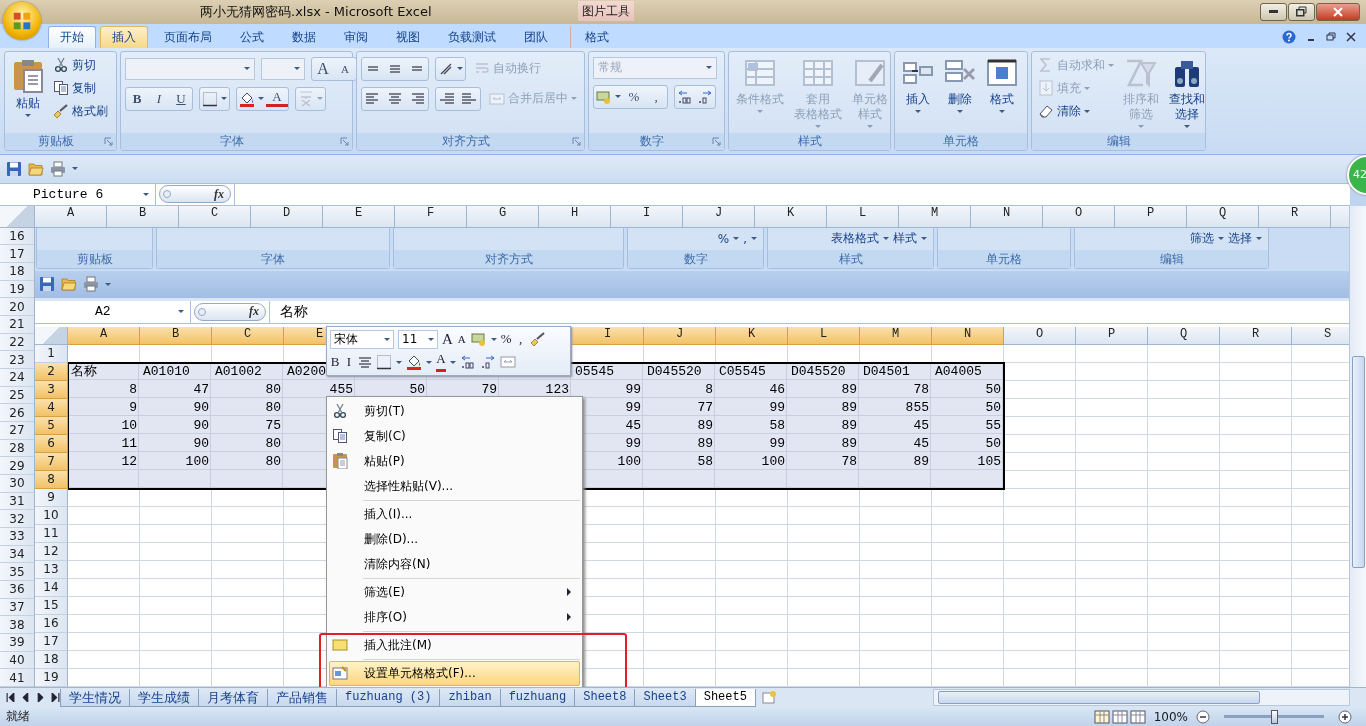  What do you see at coordinates (302, 697) in the screenshot?
I see `sheet-tab: 产品销售` at bounding box center [302, 697].